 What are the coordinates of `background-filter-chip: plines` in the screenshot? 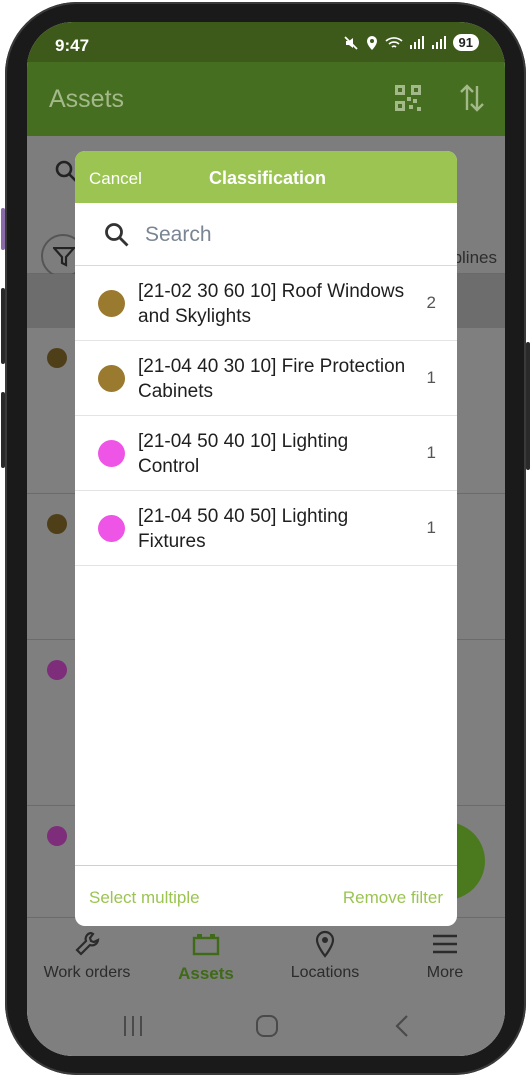 It's located at (474, 257).